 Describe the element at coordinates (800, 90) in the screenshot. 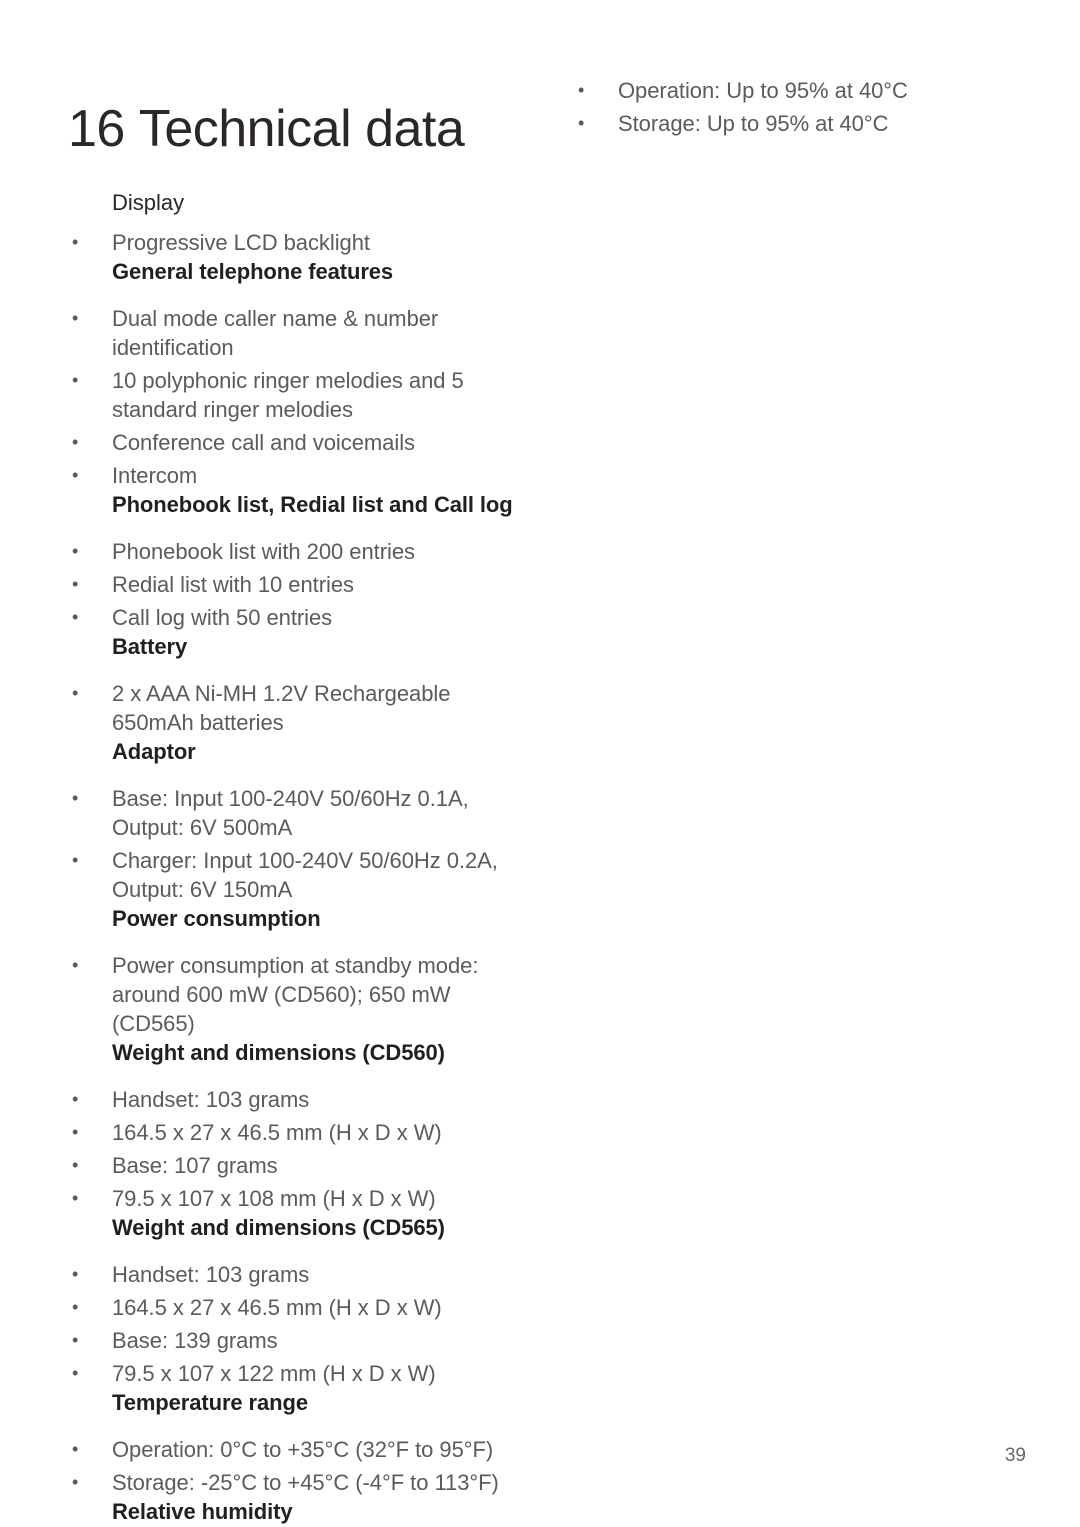

I see `list-item: Operation: Up to 95% at 40°C` at that location.